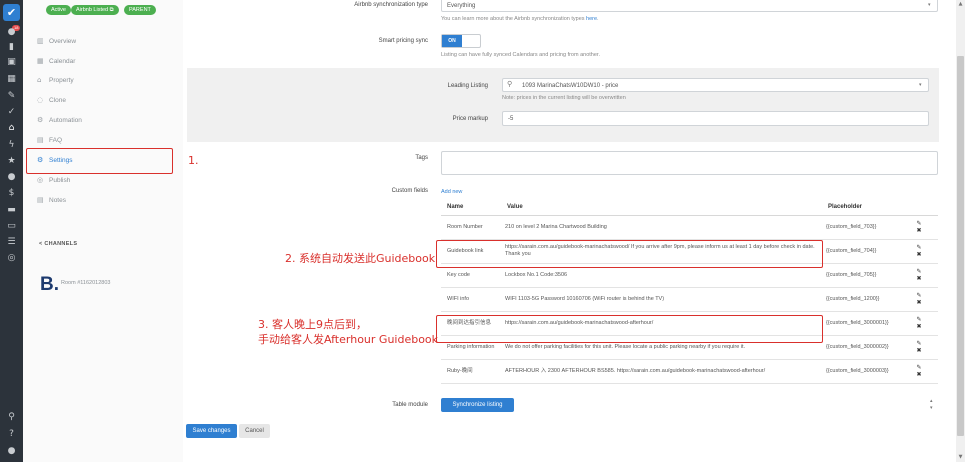 Image resolution: width=965 pixels, height=462 pixels. I want to click on nav-item-faq: ▤ FAQ, so click(104, 140).